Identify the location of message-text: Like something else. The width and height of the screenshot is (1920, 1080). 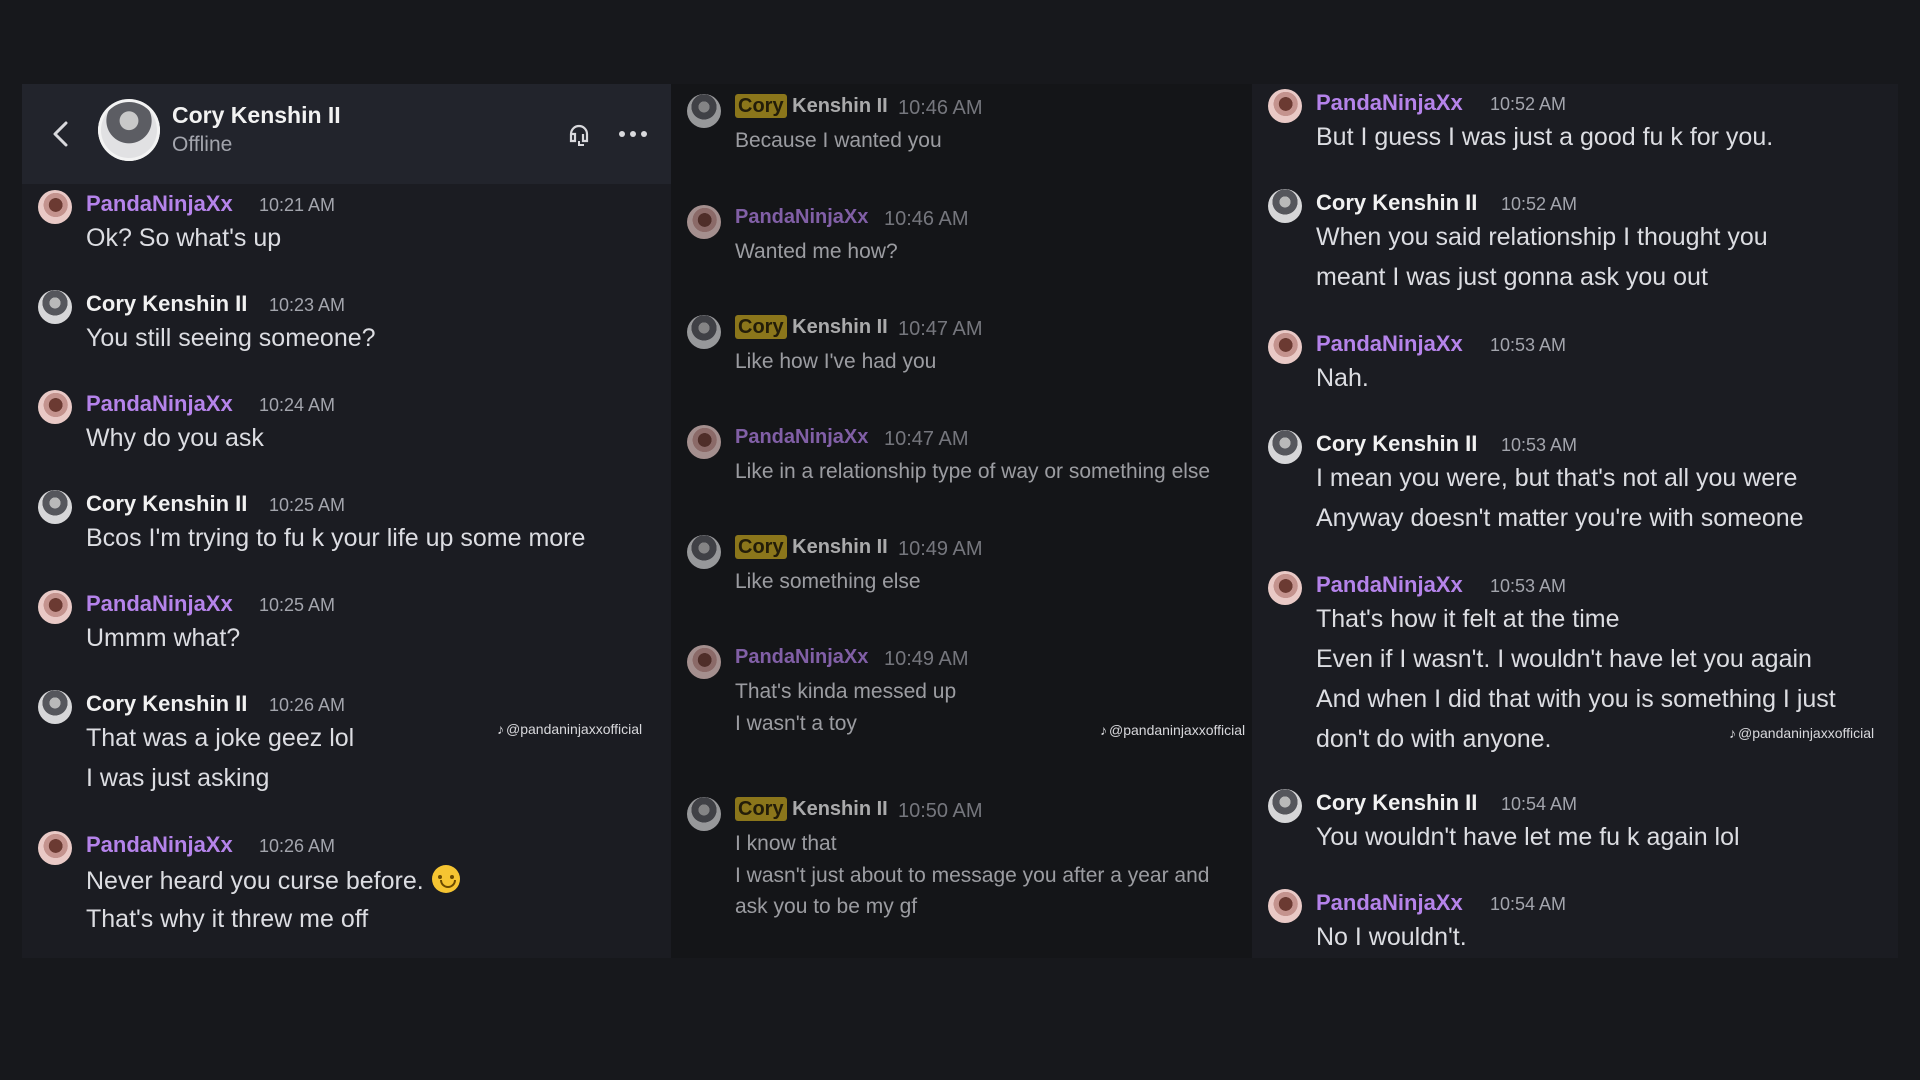
(828, 581).